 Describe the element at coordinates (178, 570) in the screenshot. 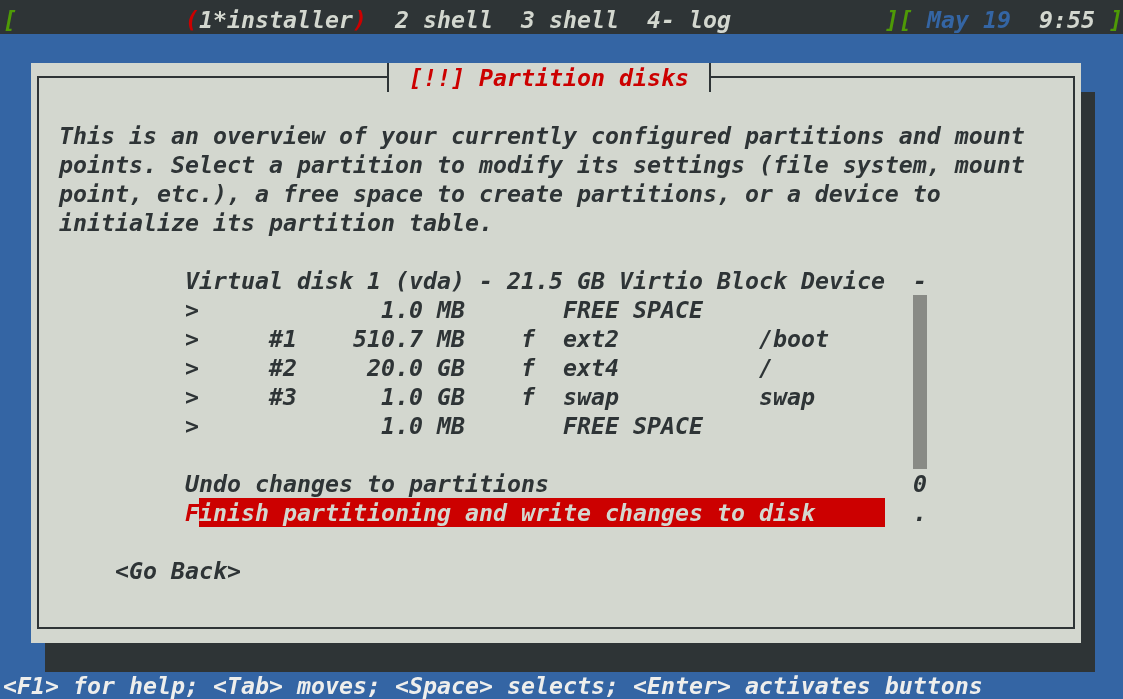

I see `go-back-button: <Go Back>` at that location.